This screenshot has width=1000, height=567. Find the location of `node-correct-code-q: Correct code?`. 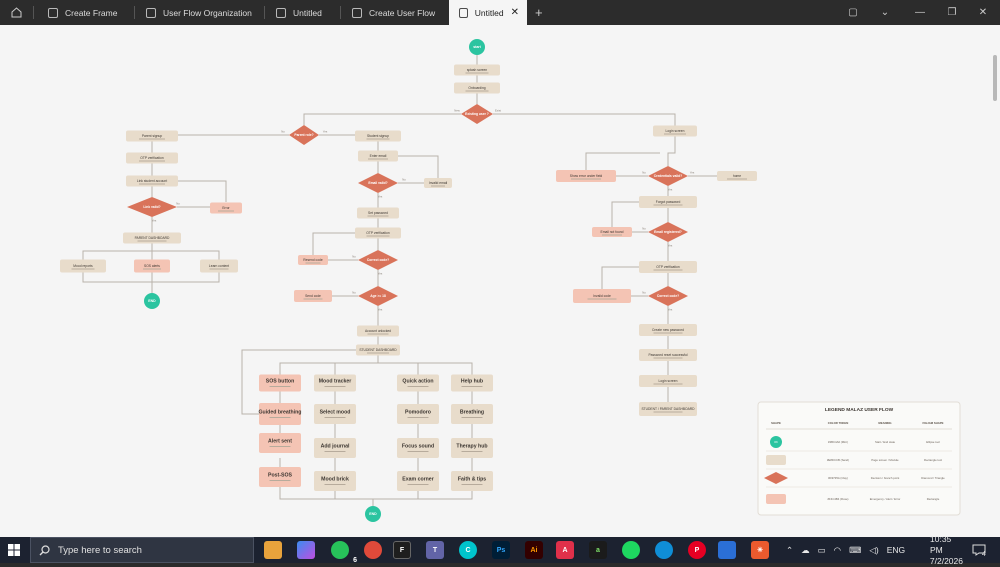

node-correct-code-q: Correct code? is located at coordinates (378, 260).